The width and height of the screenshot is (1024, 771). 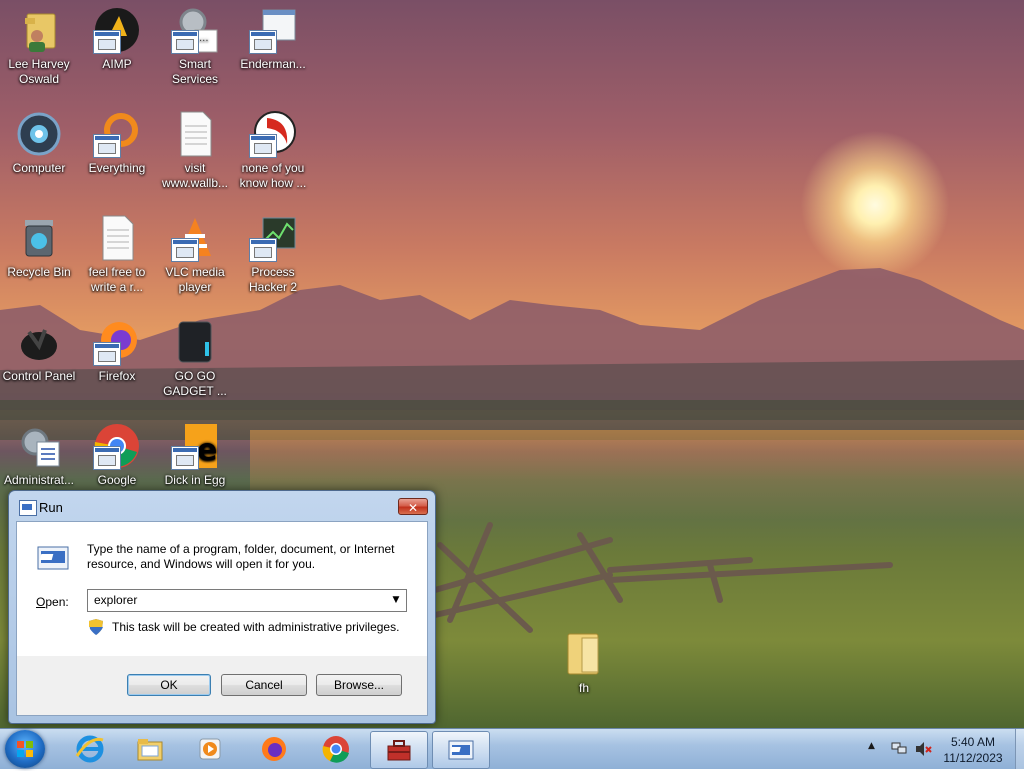 I want to click on clock-time: 5:40 AM, so click(x=973, y=742).